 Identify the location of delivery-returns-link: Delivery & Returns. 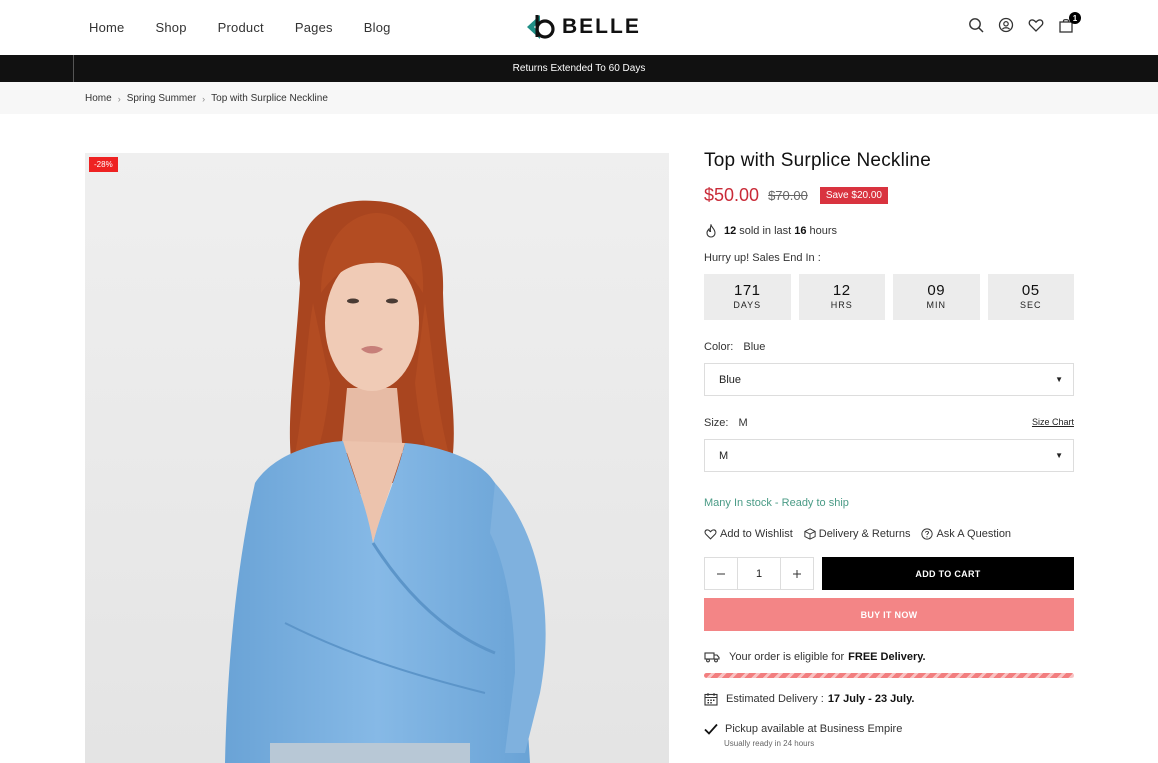
(857, 534).